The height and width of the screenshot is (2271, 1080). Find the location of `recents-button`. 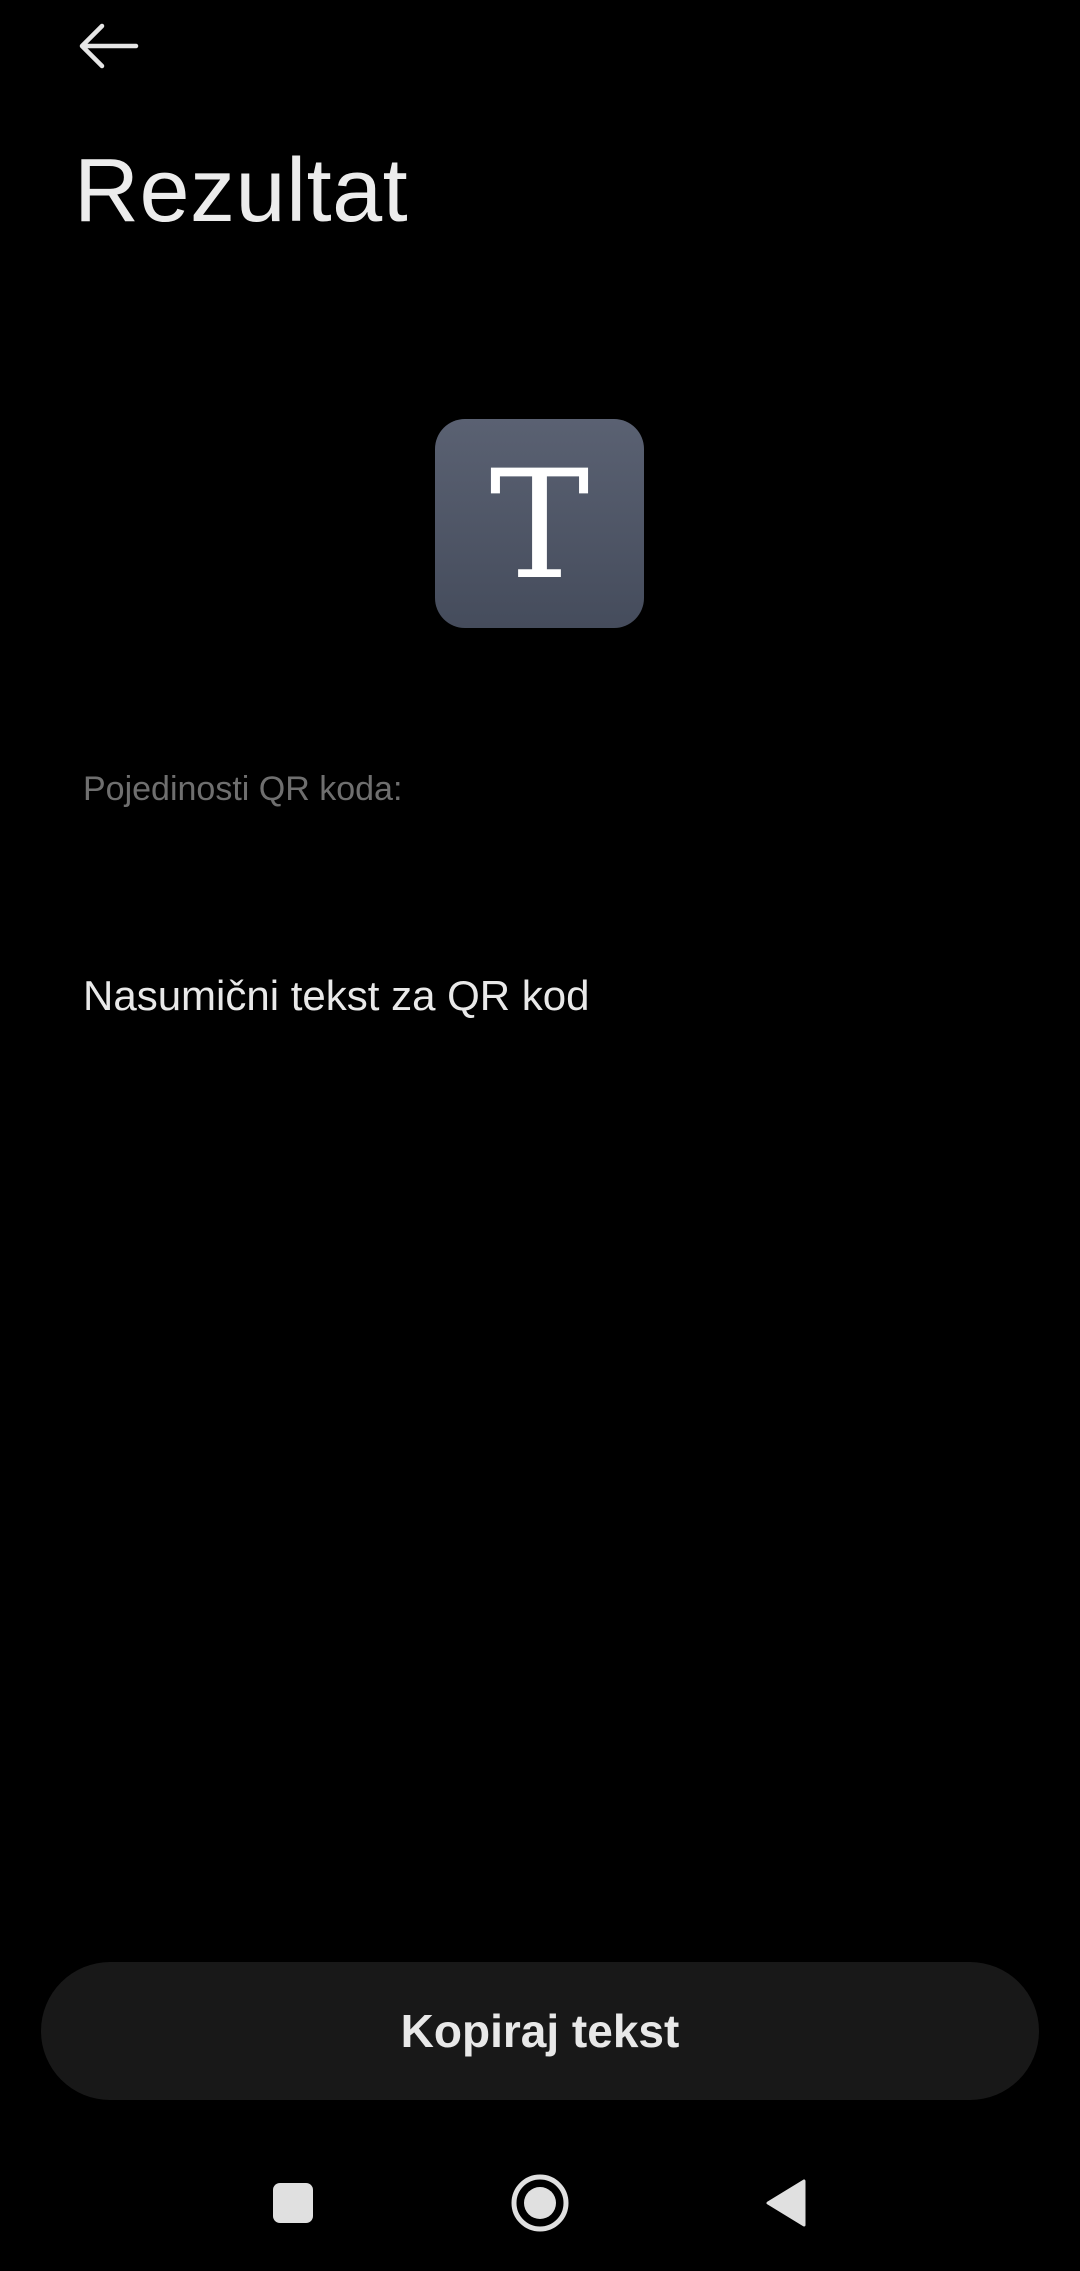

recents-button is located at coordinates (293, 2205).